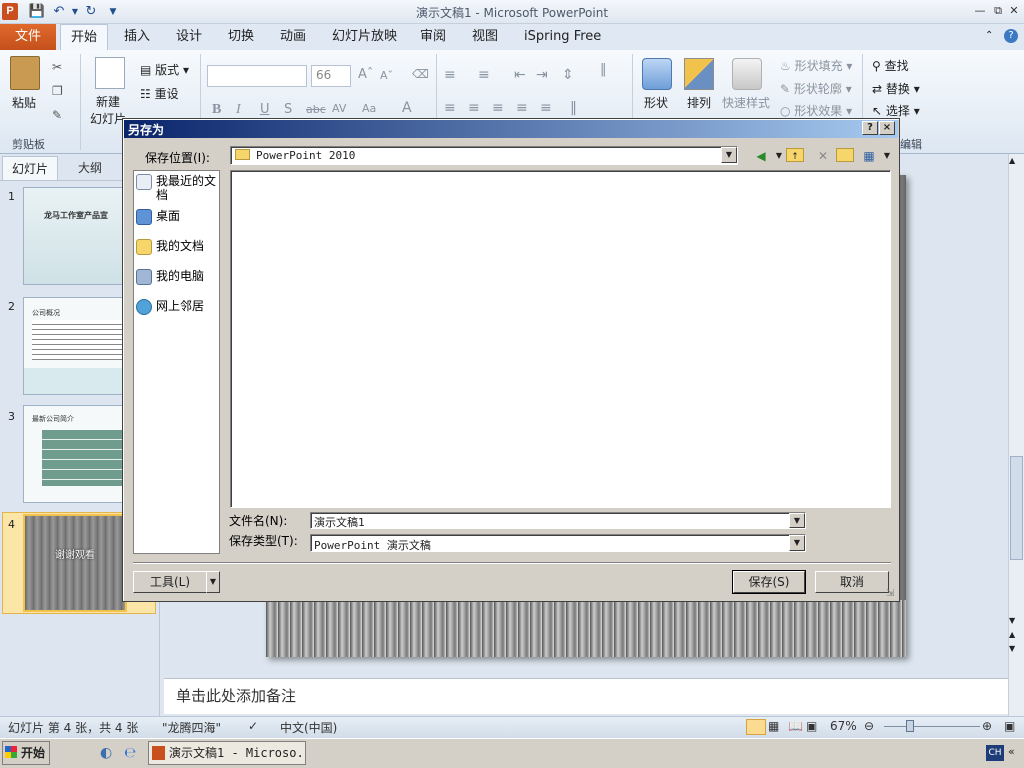 The image size is (1024, 768). I want to click on shape-effects-button: ○ 形状效果 ▾, so click(816, 110).